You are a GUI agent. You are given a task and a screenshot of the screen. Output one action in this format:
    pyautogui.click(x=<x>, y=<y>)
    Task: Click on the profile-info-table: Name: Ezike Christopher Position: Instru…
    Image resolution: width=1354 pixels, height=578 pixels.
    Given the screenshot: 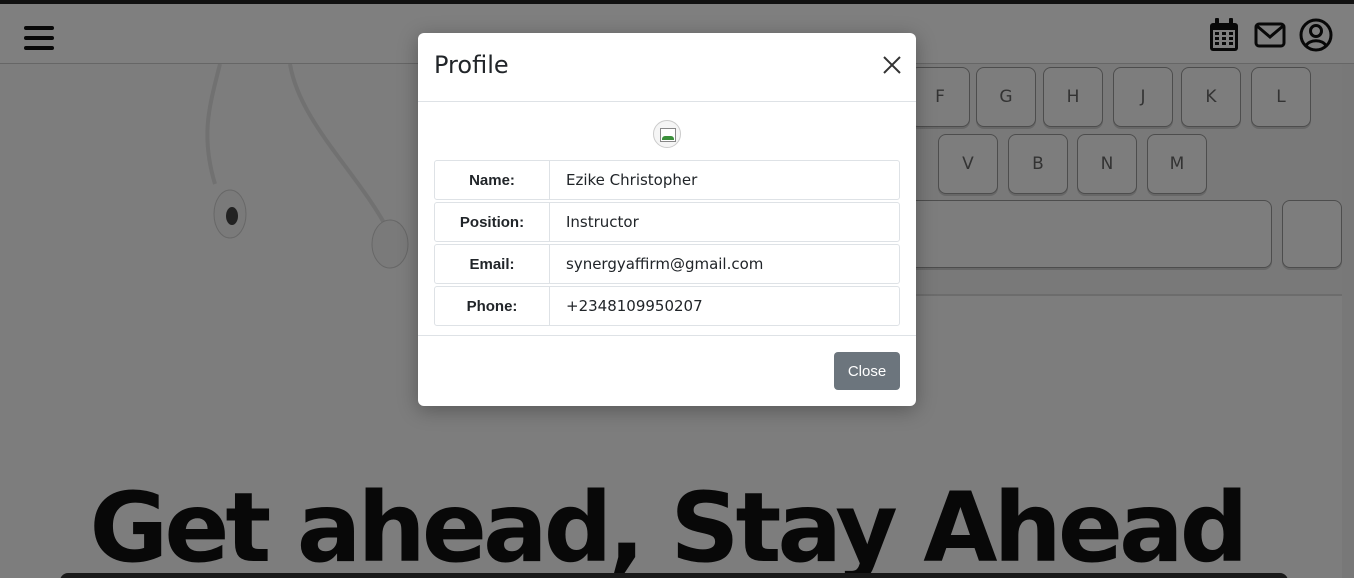 What is the action you would take?
    pyautogui.click(x=667, y=244)
    